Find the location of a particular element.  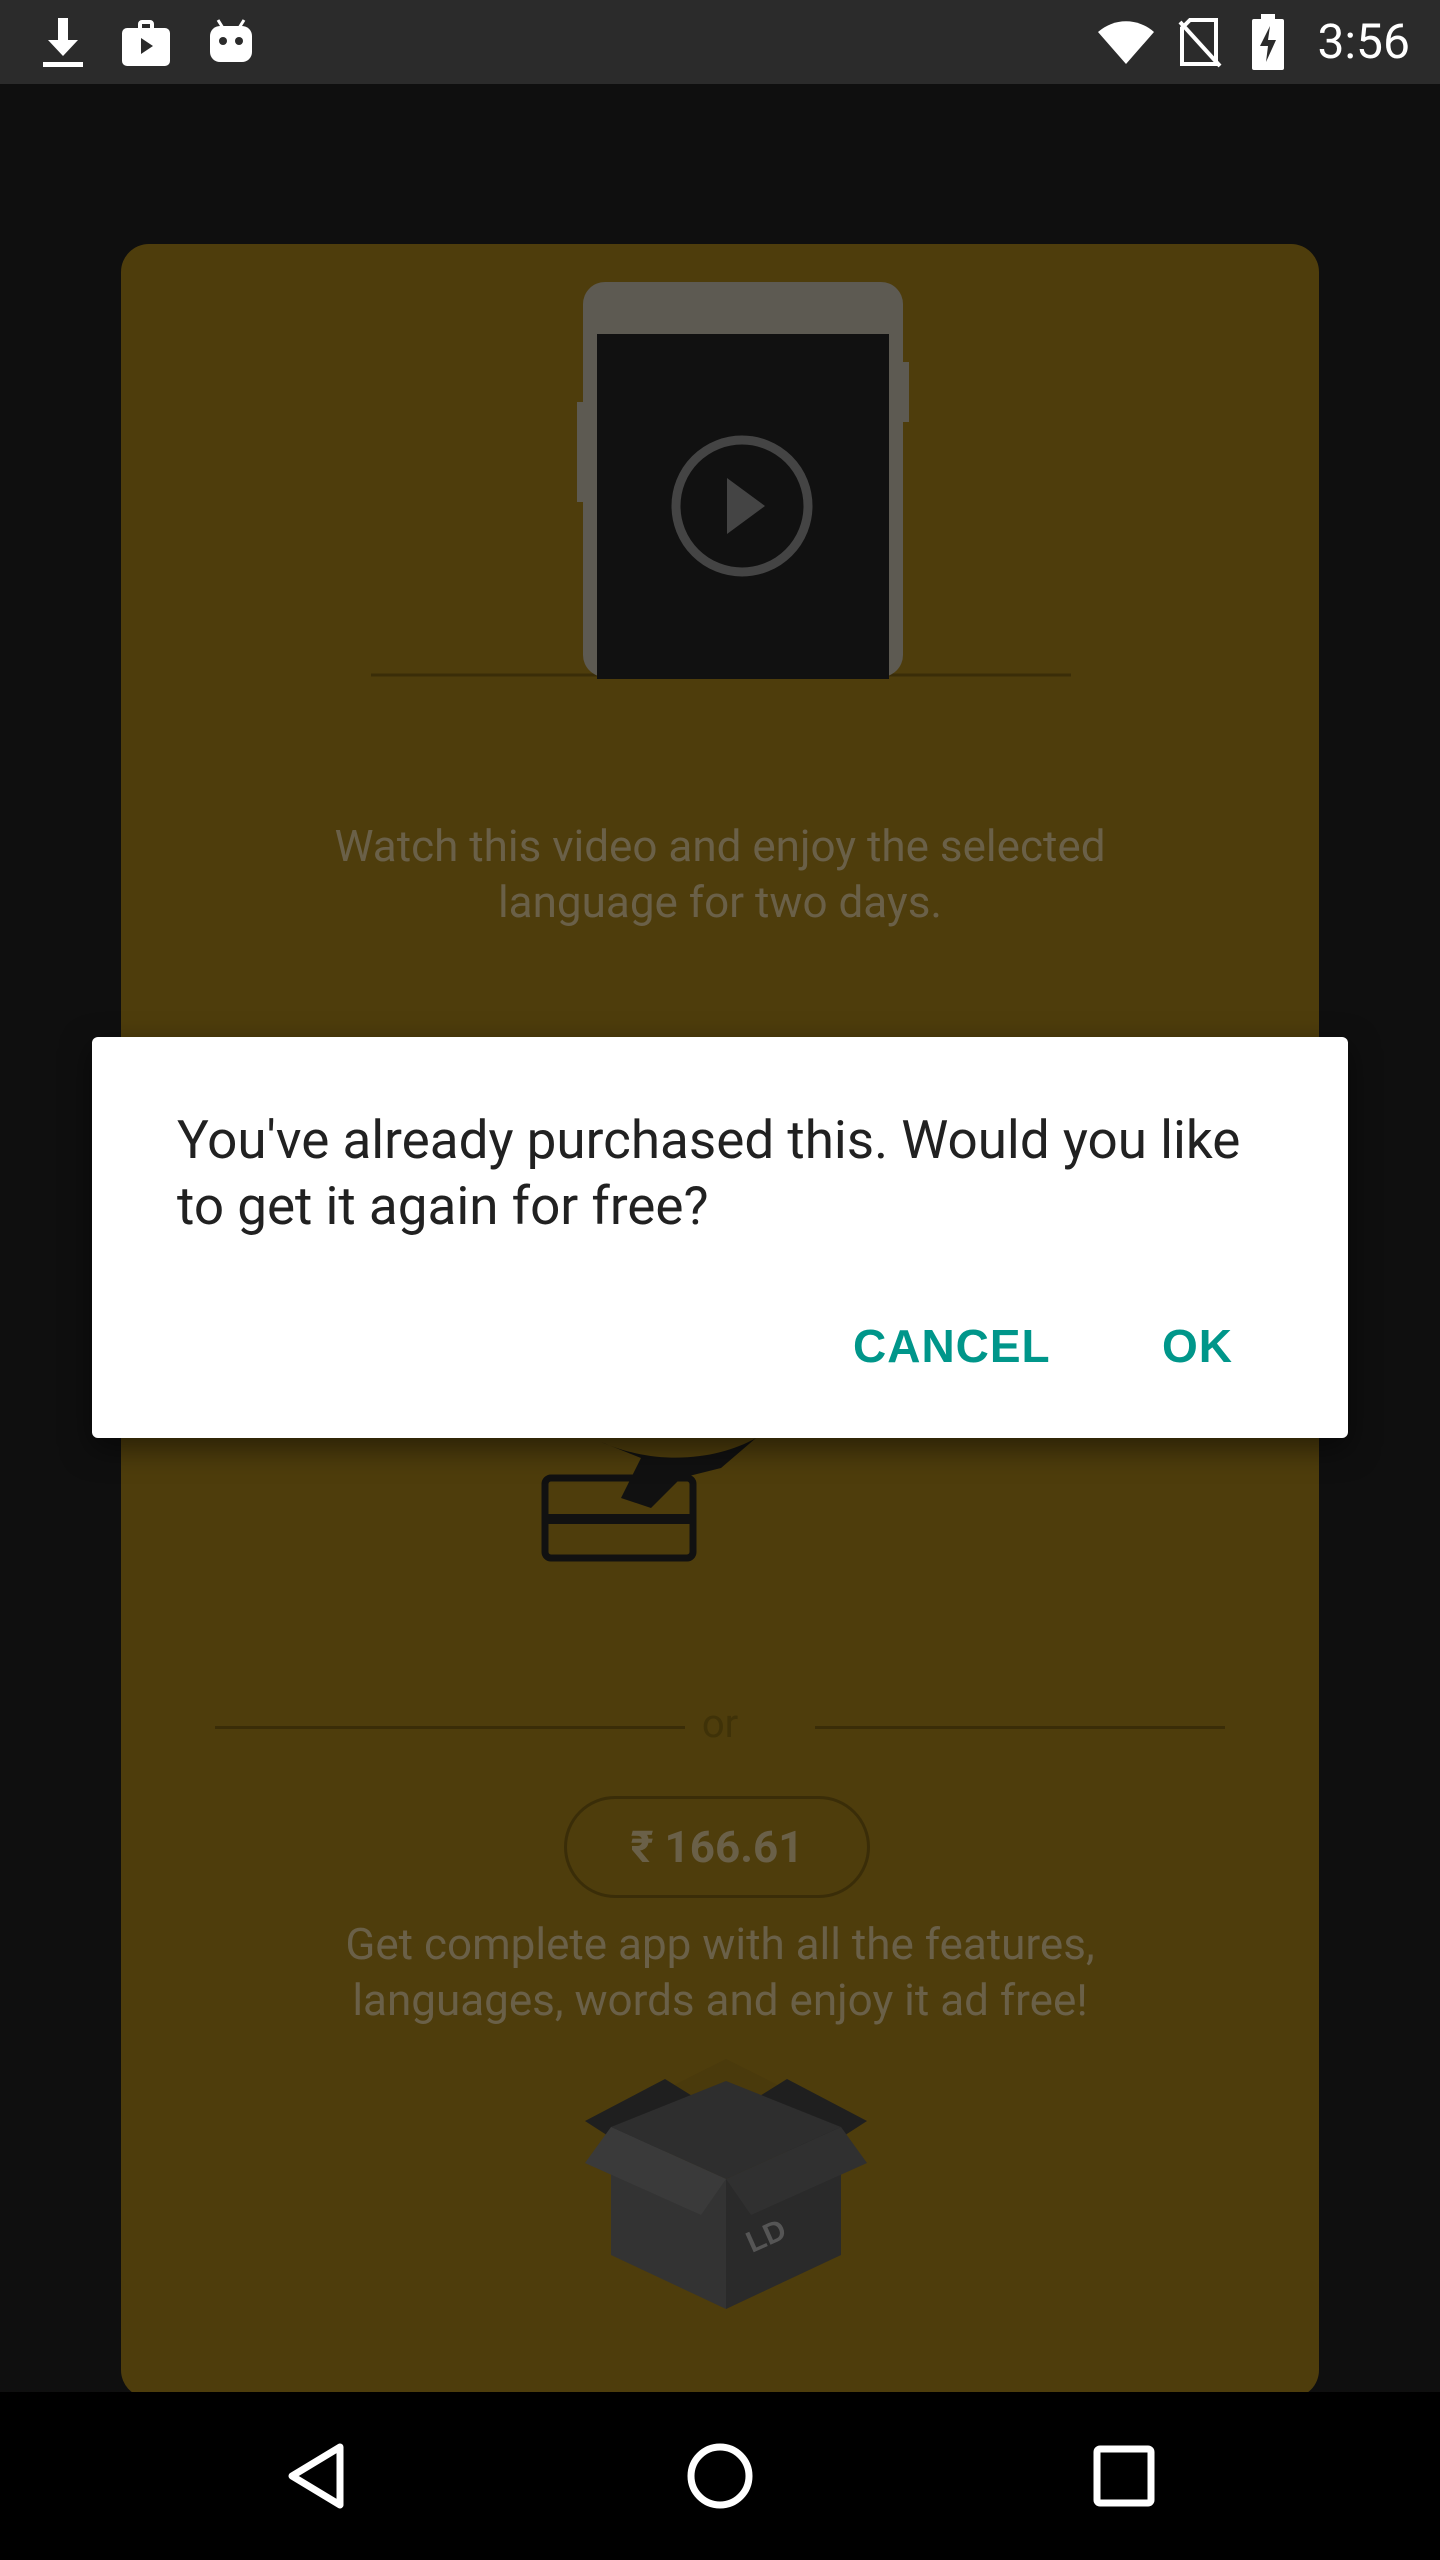

app-box-illustration: LD is located at coordinates (726, 2184).